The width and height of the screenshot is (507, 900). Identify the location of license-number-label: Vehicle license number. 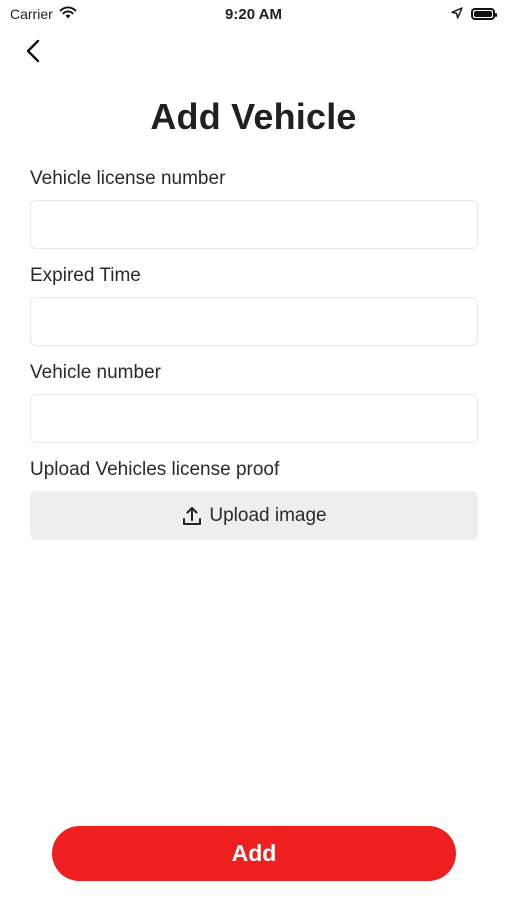
(128, 178).